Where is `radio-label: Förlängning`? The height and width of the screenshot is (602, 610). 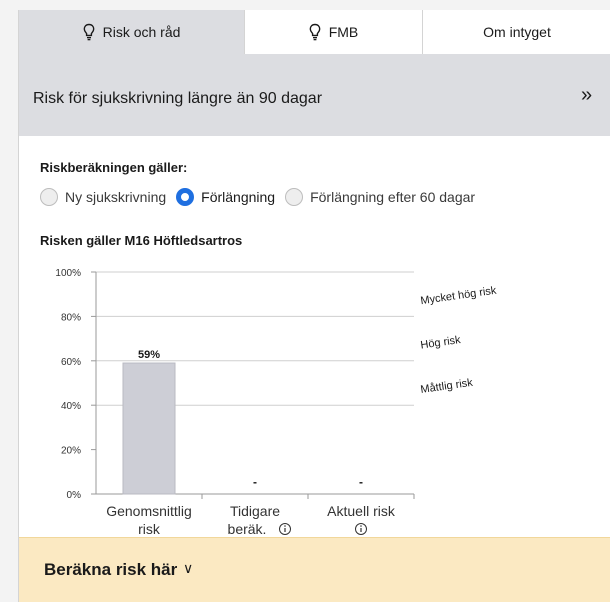
radio-label: Förlängning is located at coordinates (238, 197).